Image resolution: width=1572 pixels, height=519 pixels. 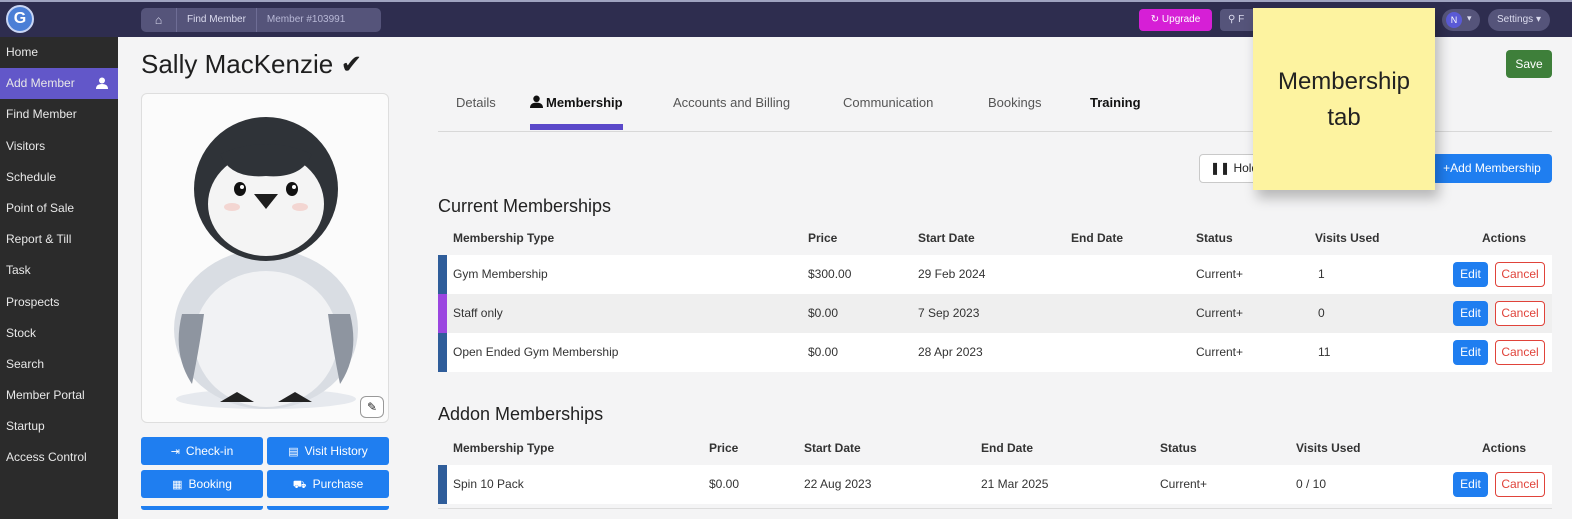 I want to click on hold-button: ❚❚ Hold I, so click(x=1229, y=168).